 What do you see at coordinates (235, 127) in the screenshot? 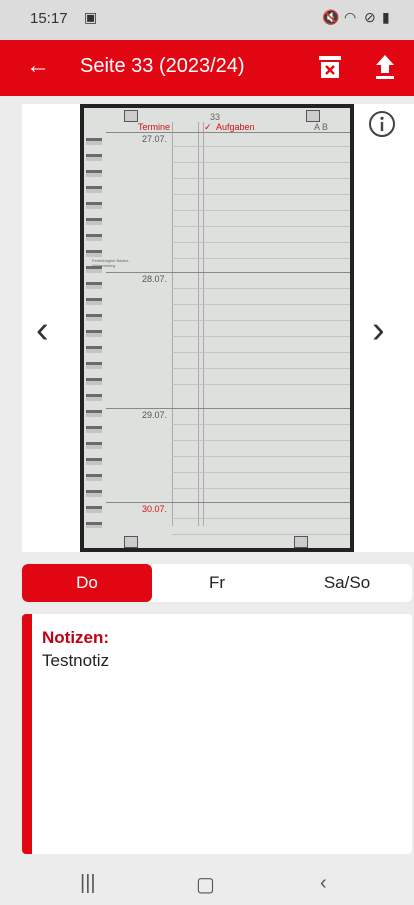
I see `column-aufgaben: Aufgaben` at bounding box center [235, 127].